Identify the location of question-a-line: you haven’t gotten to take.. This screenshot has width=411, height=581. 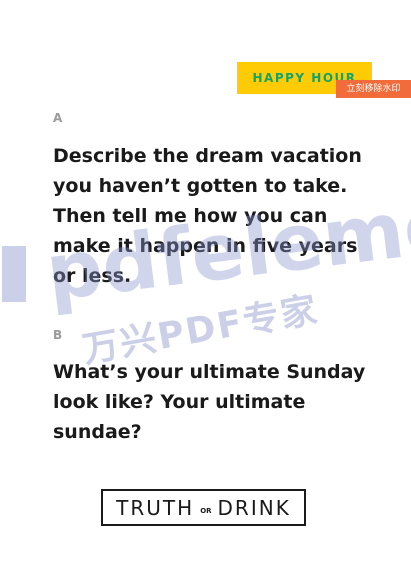
(200, 186).